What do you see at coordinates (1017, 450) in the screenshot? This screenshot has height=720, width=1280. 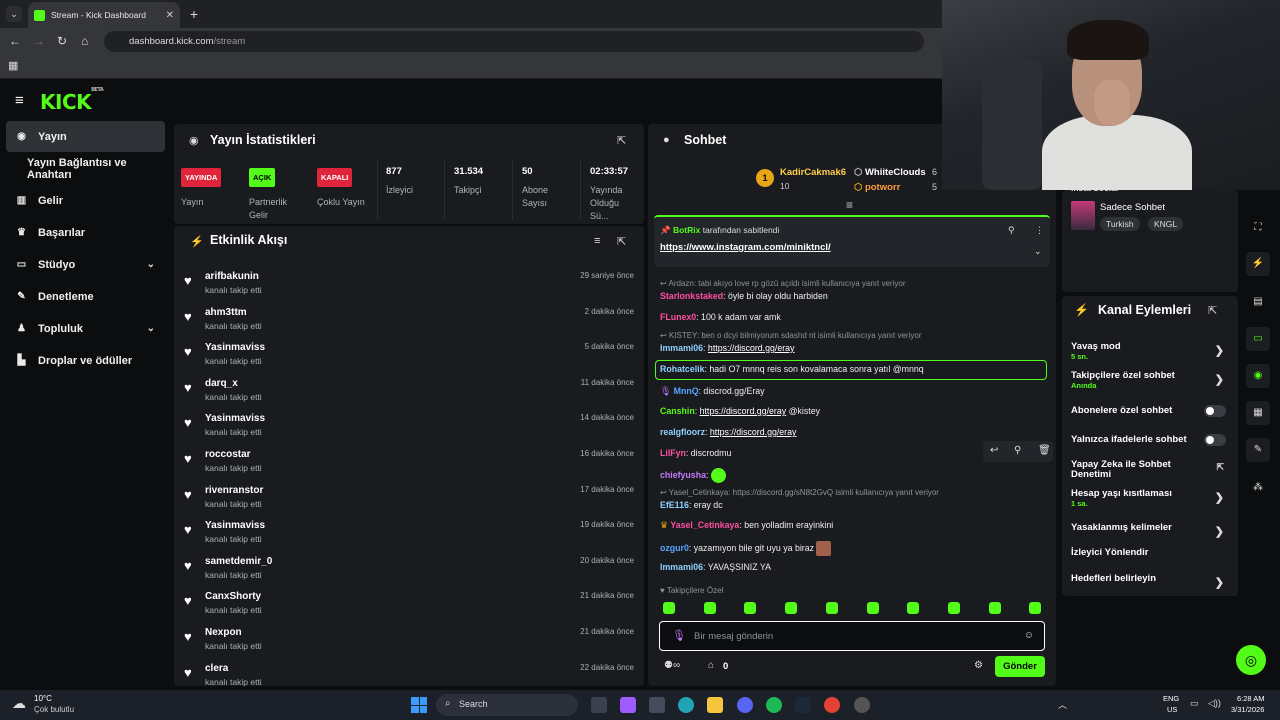 I see `pin-icon: ⚲` at bounding box center [1017, 450].